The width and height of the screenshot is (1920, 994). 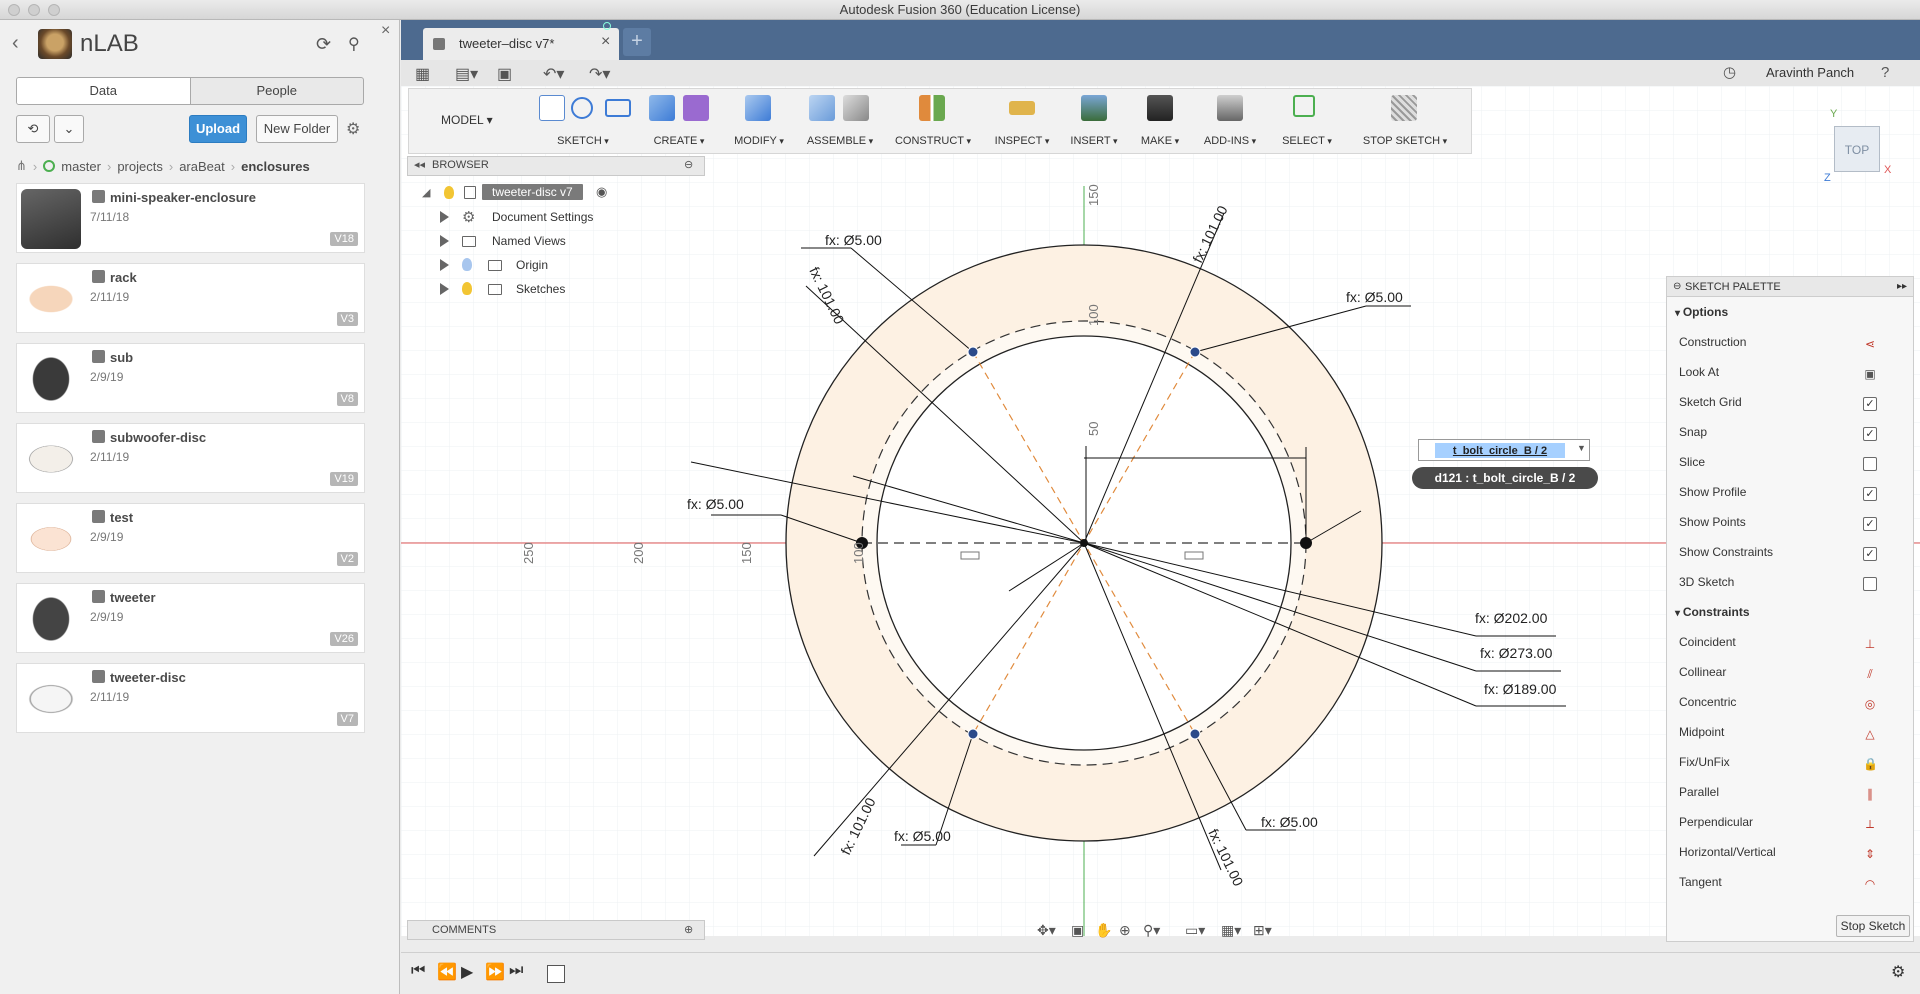 I want to click on browser-item-document-settings: ⚙ Document Settings, so click(x=540, y=218).